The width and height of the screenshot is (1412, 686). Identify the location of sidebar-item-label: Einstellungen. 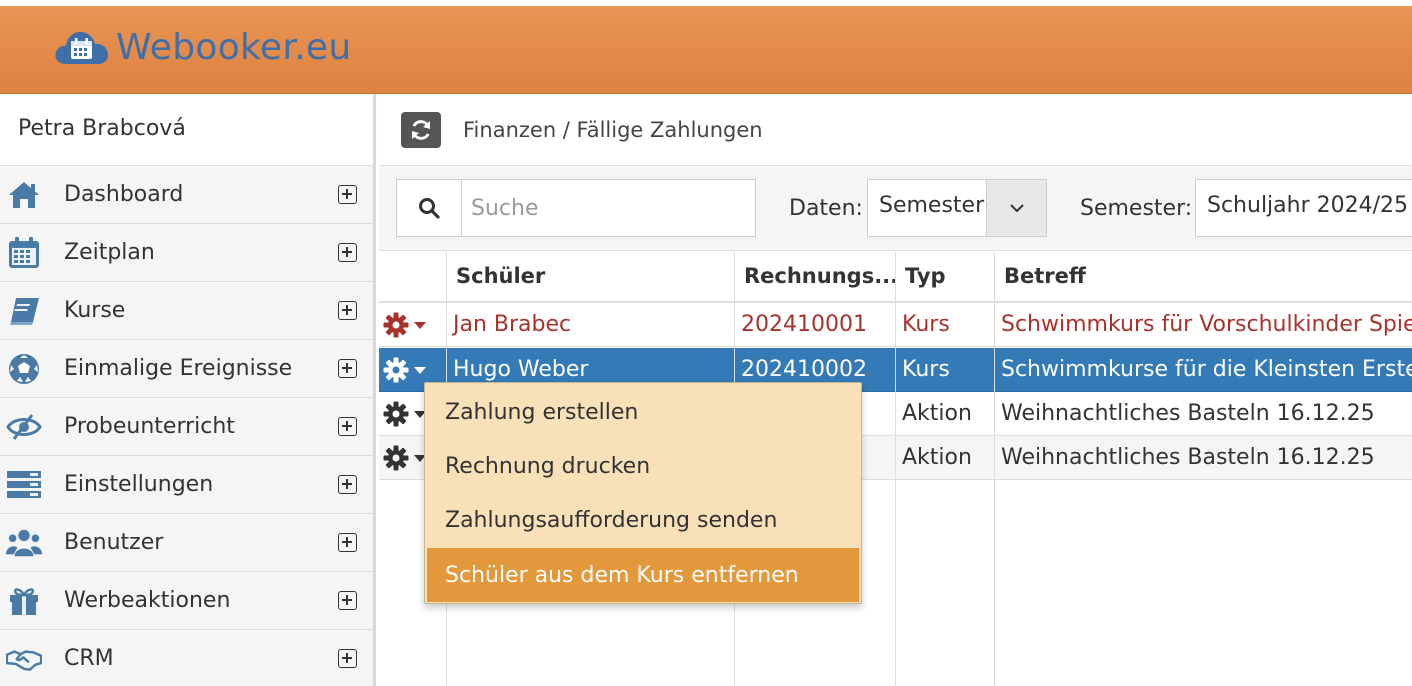
(139, 484).